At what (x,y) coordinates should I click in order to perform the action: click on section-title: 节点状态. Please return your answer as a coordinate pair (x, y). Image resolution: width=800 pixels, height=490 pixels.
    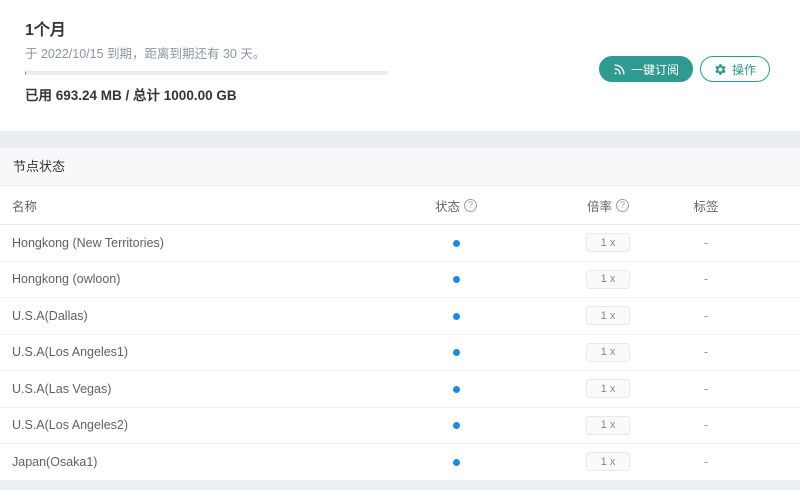
    Looking at the image, I should click on (400, 167).